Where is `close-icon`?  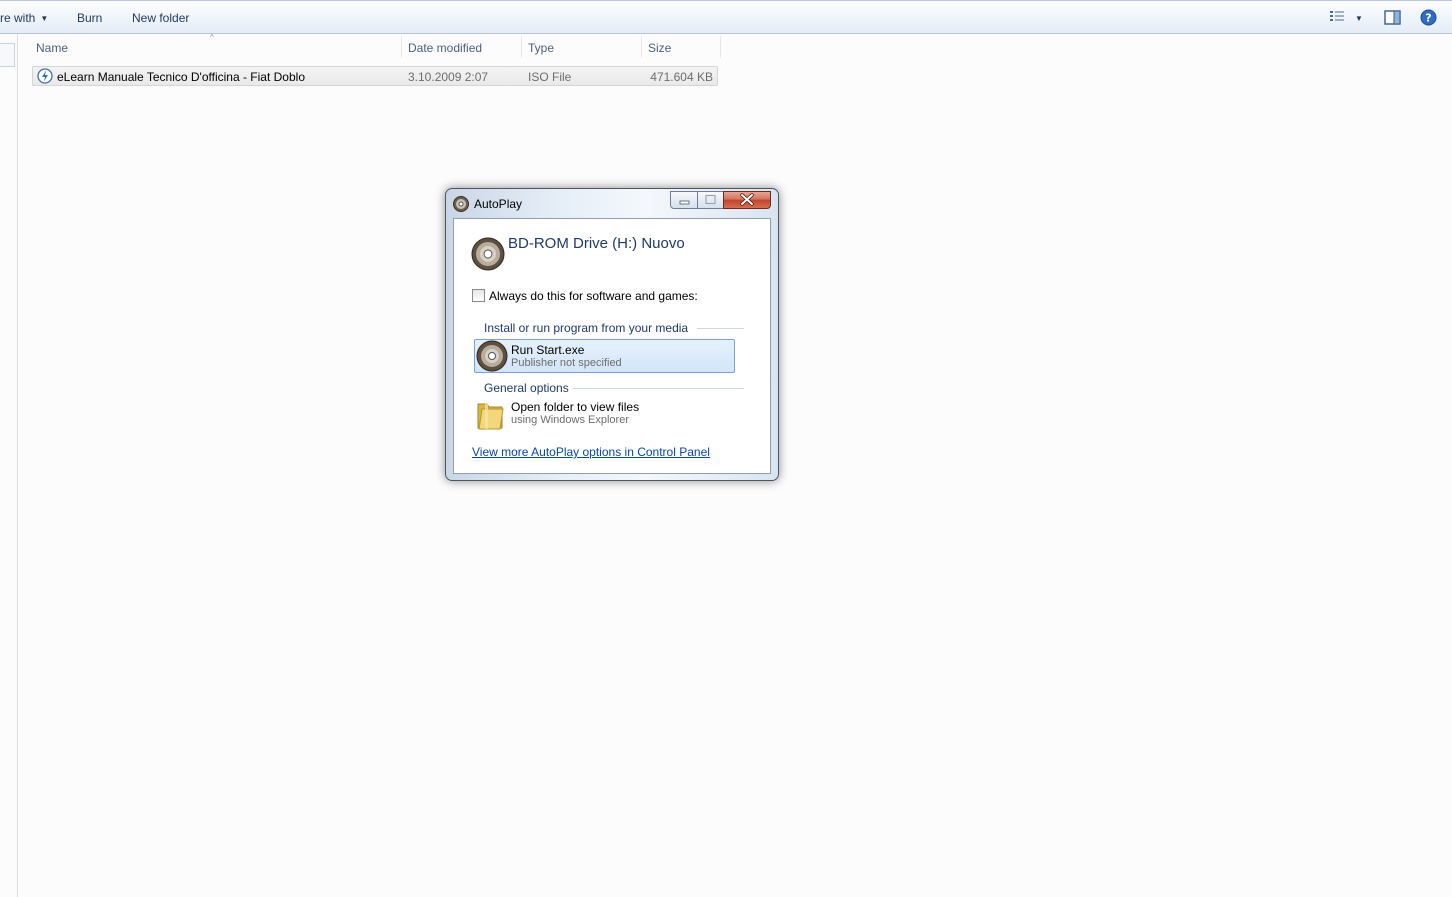 close-icon is located at coordinates (747, 199).